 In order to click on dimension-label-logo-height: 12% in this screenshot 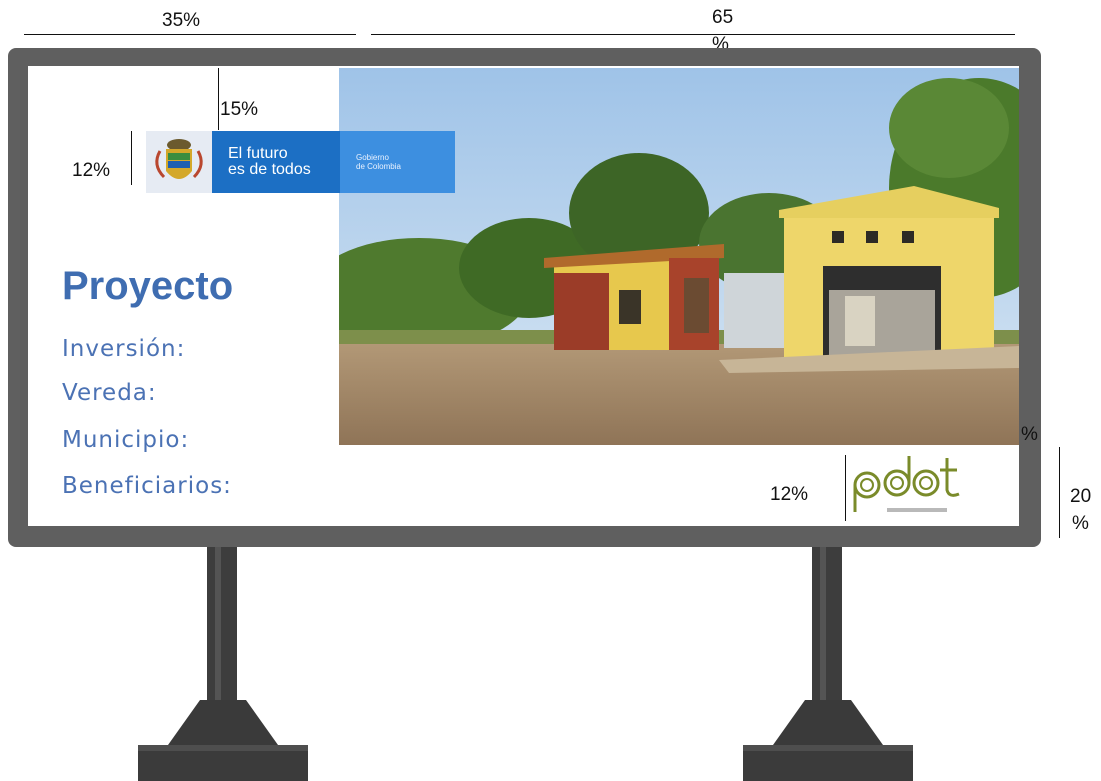, I will do `click(91, 170)`.